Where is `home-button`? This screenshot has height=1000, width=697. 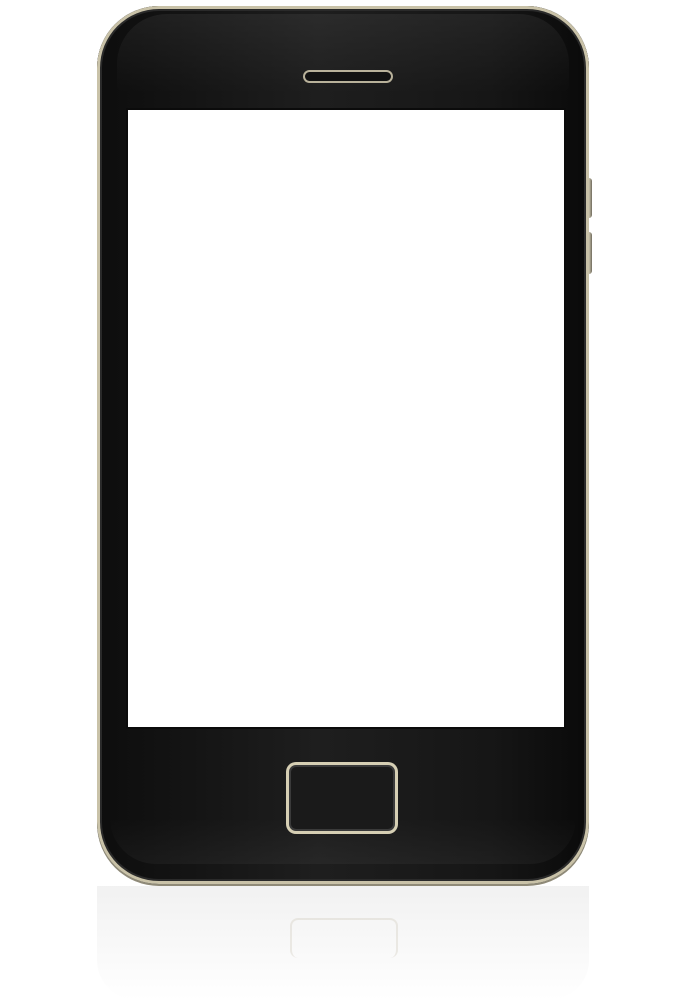
home-button is located at coordinates (342, 798).